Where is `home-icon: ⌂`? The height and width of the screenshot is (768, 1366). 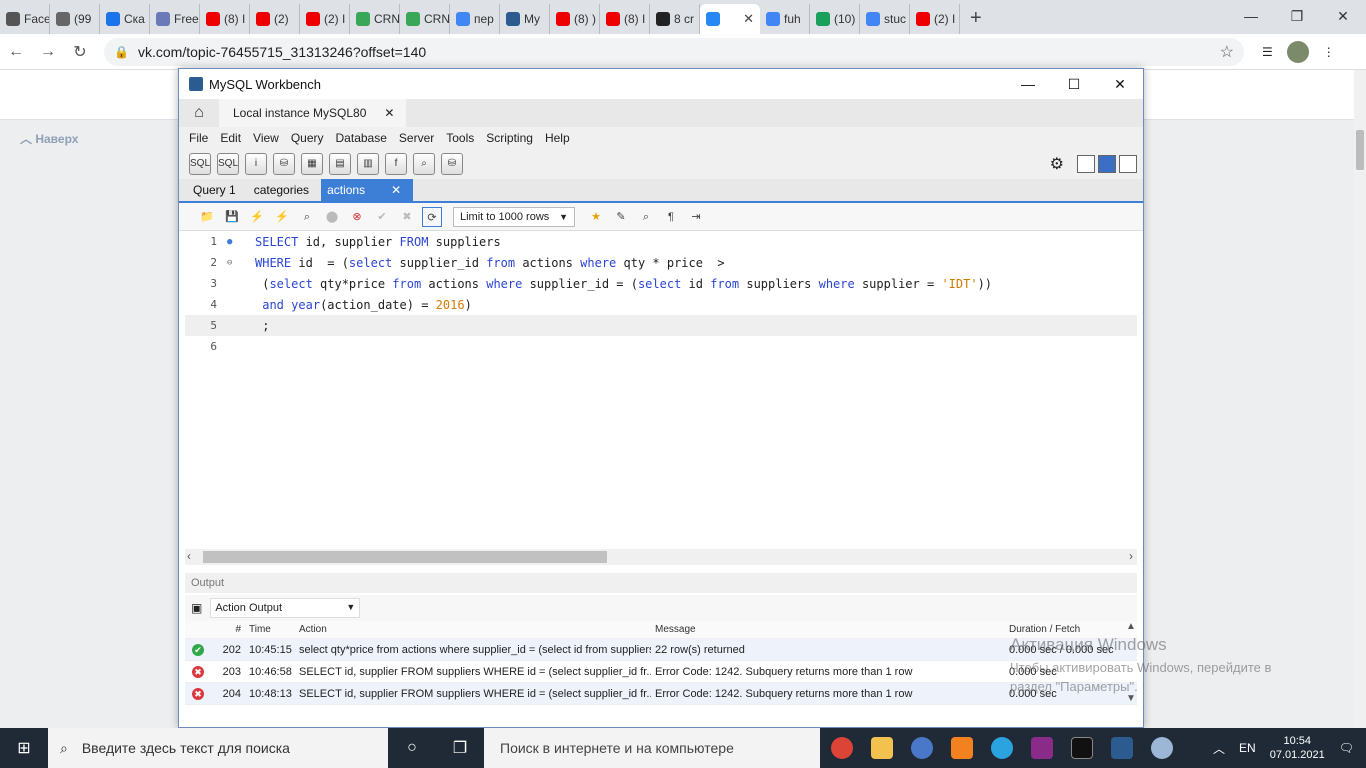 home-icon: ⌂ is located at coordinates (199, 113).